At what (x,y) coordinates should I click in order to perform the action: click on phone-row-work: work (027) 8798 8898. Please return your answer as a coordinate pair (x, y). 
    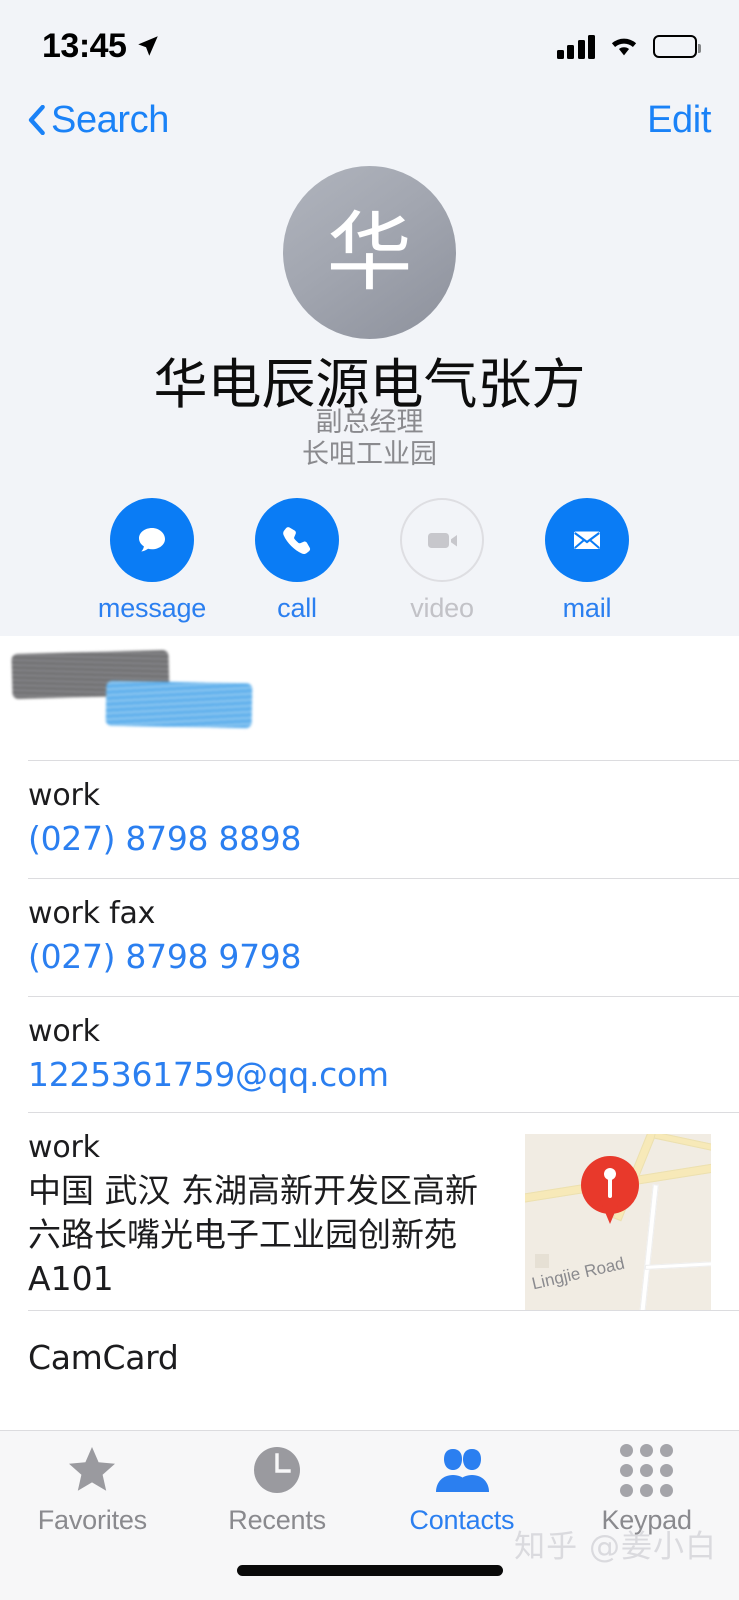
    Looking at the image, I should click on (369, 819).